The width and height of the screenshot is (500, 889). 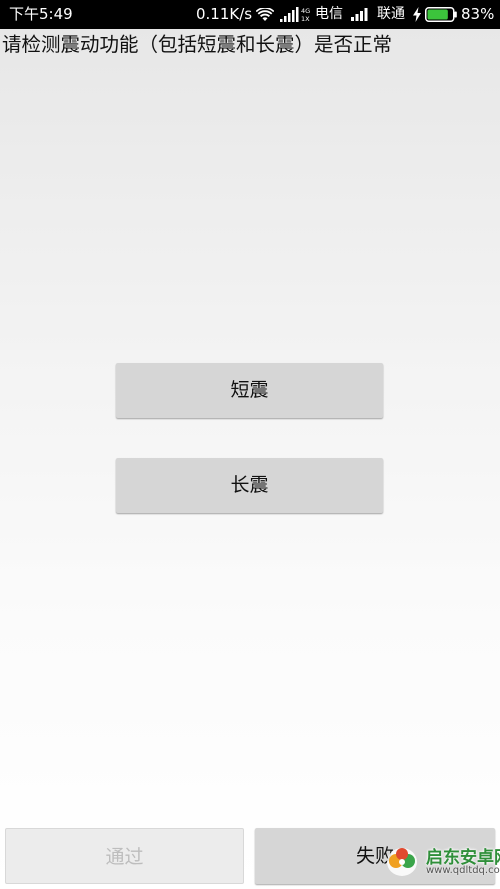 I want to click on wifi-icon, so click(x=265, y=14).